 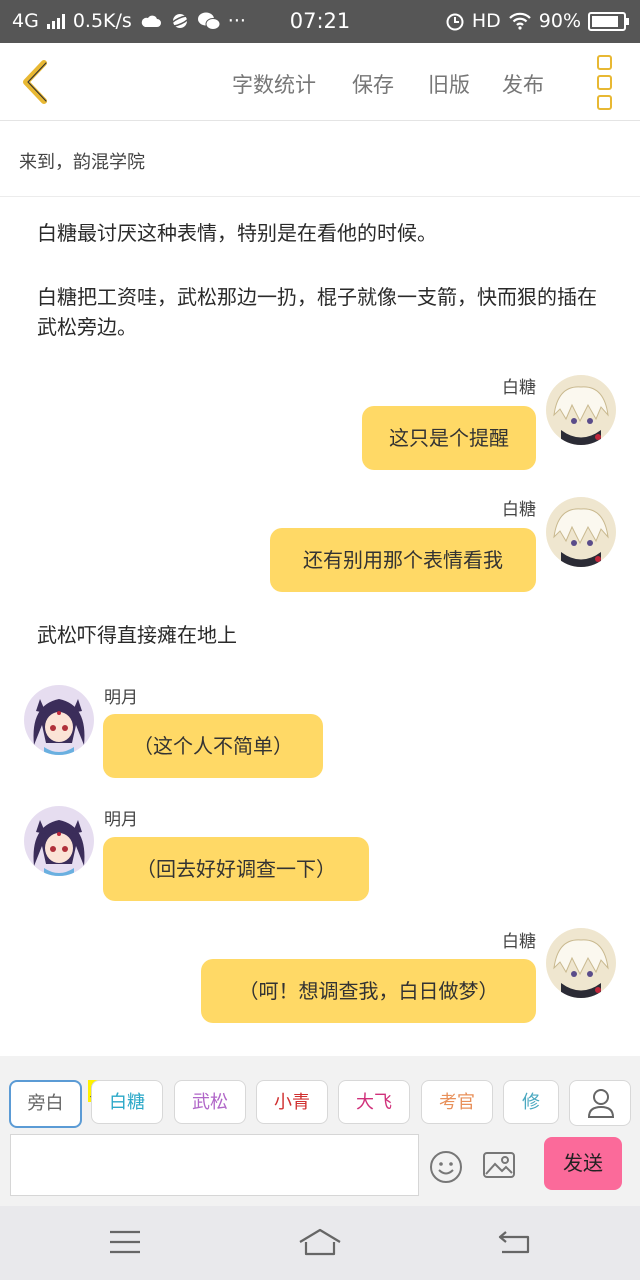 What do you see at coordinates (514, 1242) in the screenshot?
I see `back-icon` at bounding box center [514, 1242].